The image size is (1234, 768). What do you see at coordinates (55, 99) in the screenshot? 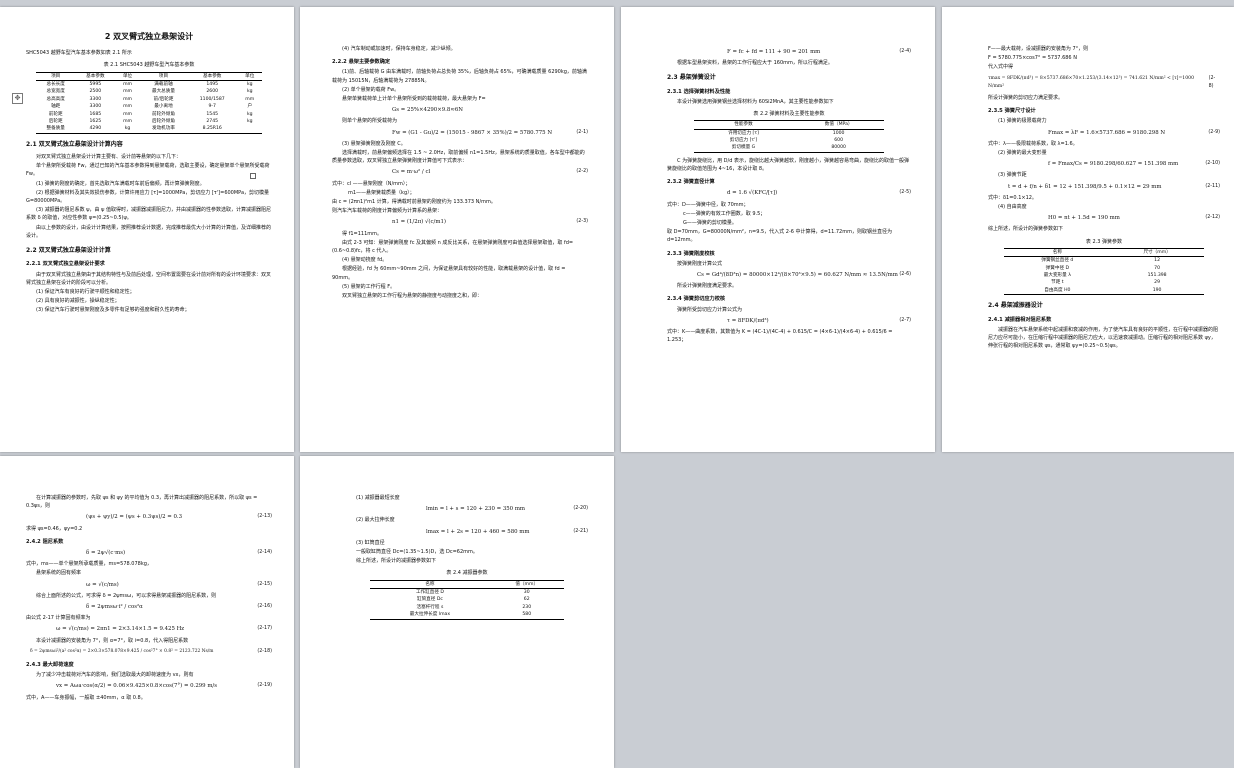
I see `table-cell: 总高高度` at bounding box center [55, 99].